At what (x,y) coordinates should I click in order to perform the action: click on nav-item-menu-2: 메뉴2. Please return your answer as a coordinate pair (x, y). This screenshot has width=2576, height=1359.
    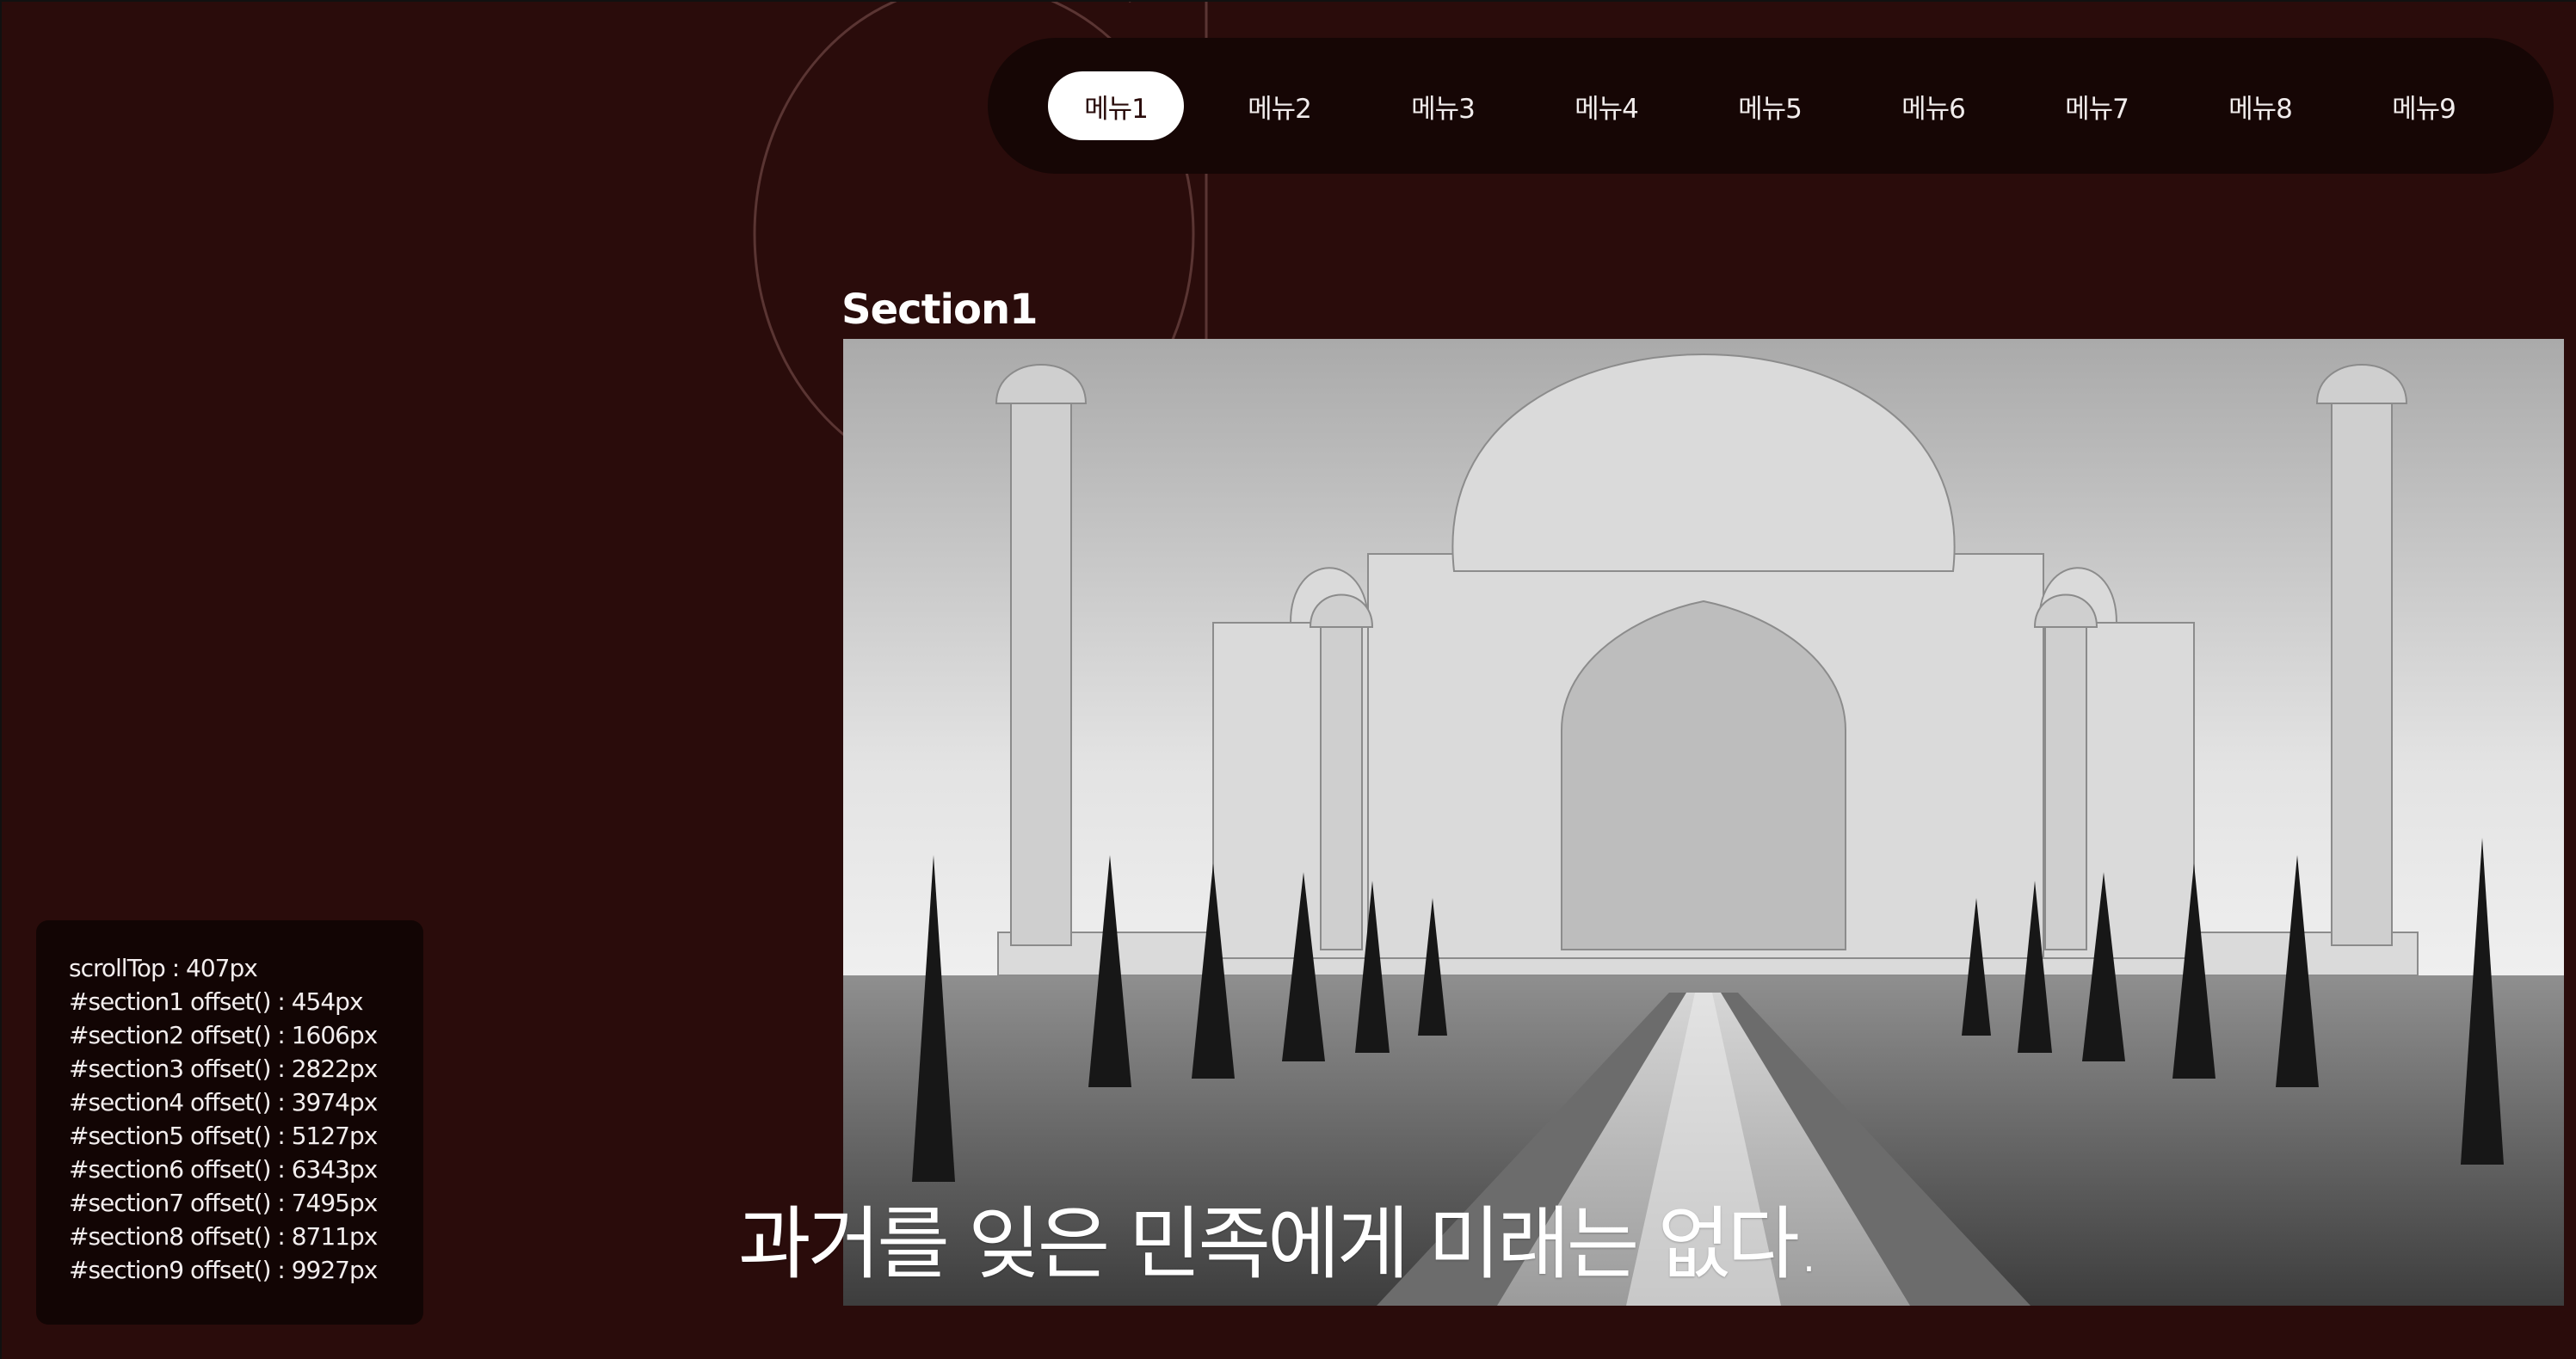
    Looking at the image, I should click on (1279, 106).